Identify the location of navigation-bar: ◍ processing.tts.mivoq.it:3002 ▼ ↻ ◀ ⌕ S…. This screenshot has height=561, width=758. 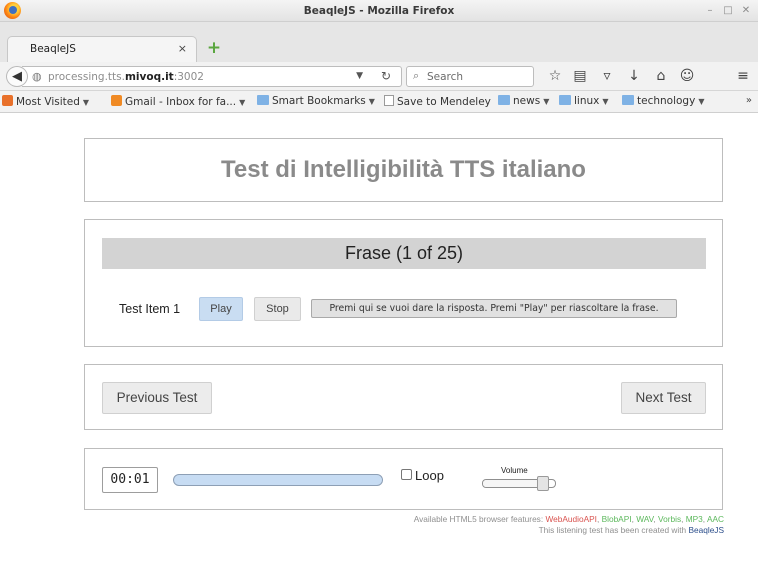
(379, 76).